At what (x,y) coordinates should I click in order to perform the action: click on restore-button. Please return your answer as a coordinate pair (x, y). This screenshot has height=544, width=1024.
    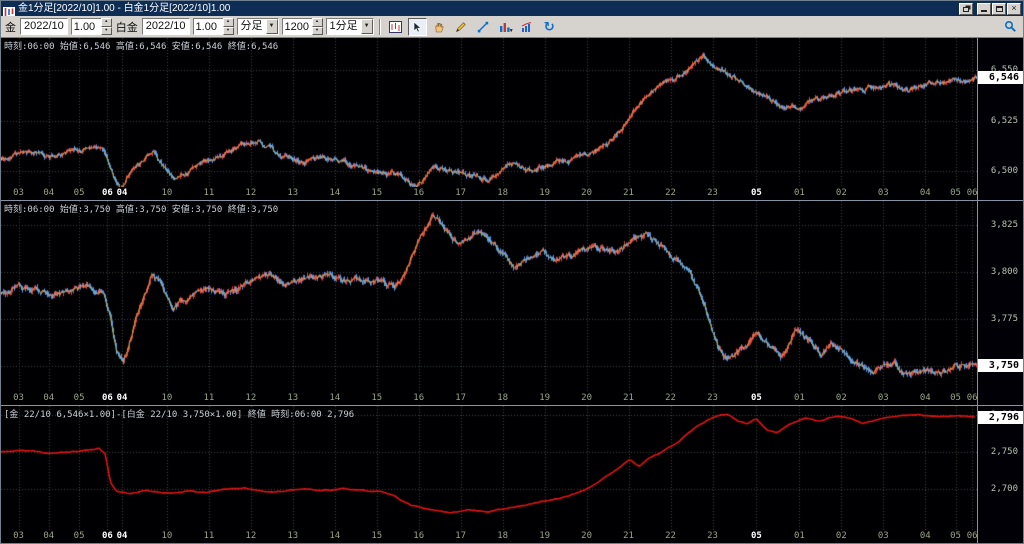
    Looking at the image, I should click on (966, 8).